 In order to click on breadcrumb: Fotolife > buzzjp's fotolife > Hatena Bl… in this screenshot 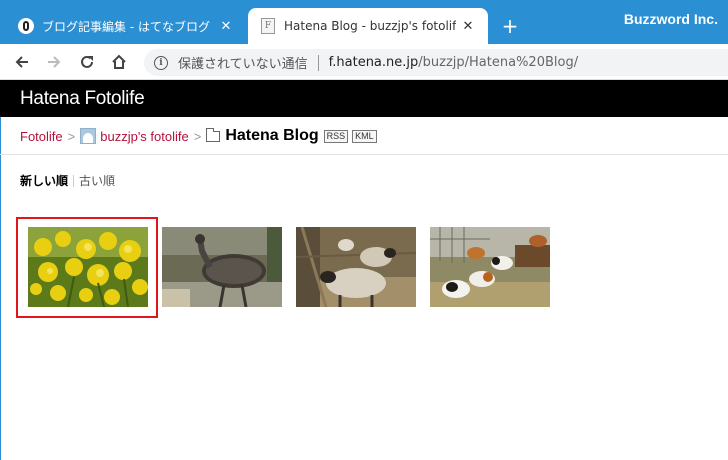, I will do `click(200, 136)`.